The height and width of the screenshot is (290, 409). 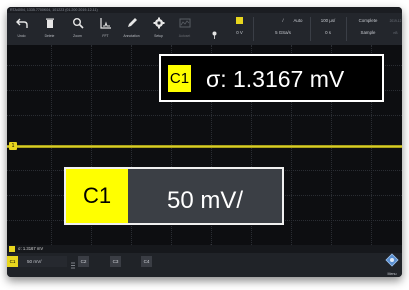 What do you see at coordinates (12, 261) in the screenshot?
I see `channel-1-tag: C1` at bounding box center [12, 261].